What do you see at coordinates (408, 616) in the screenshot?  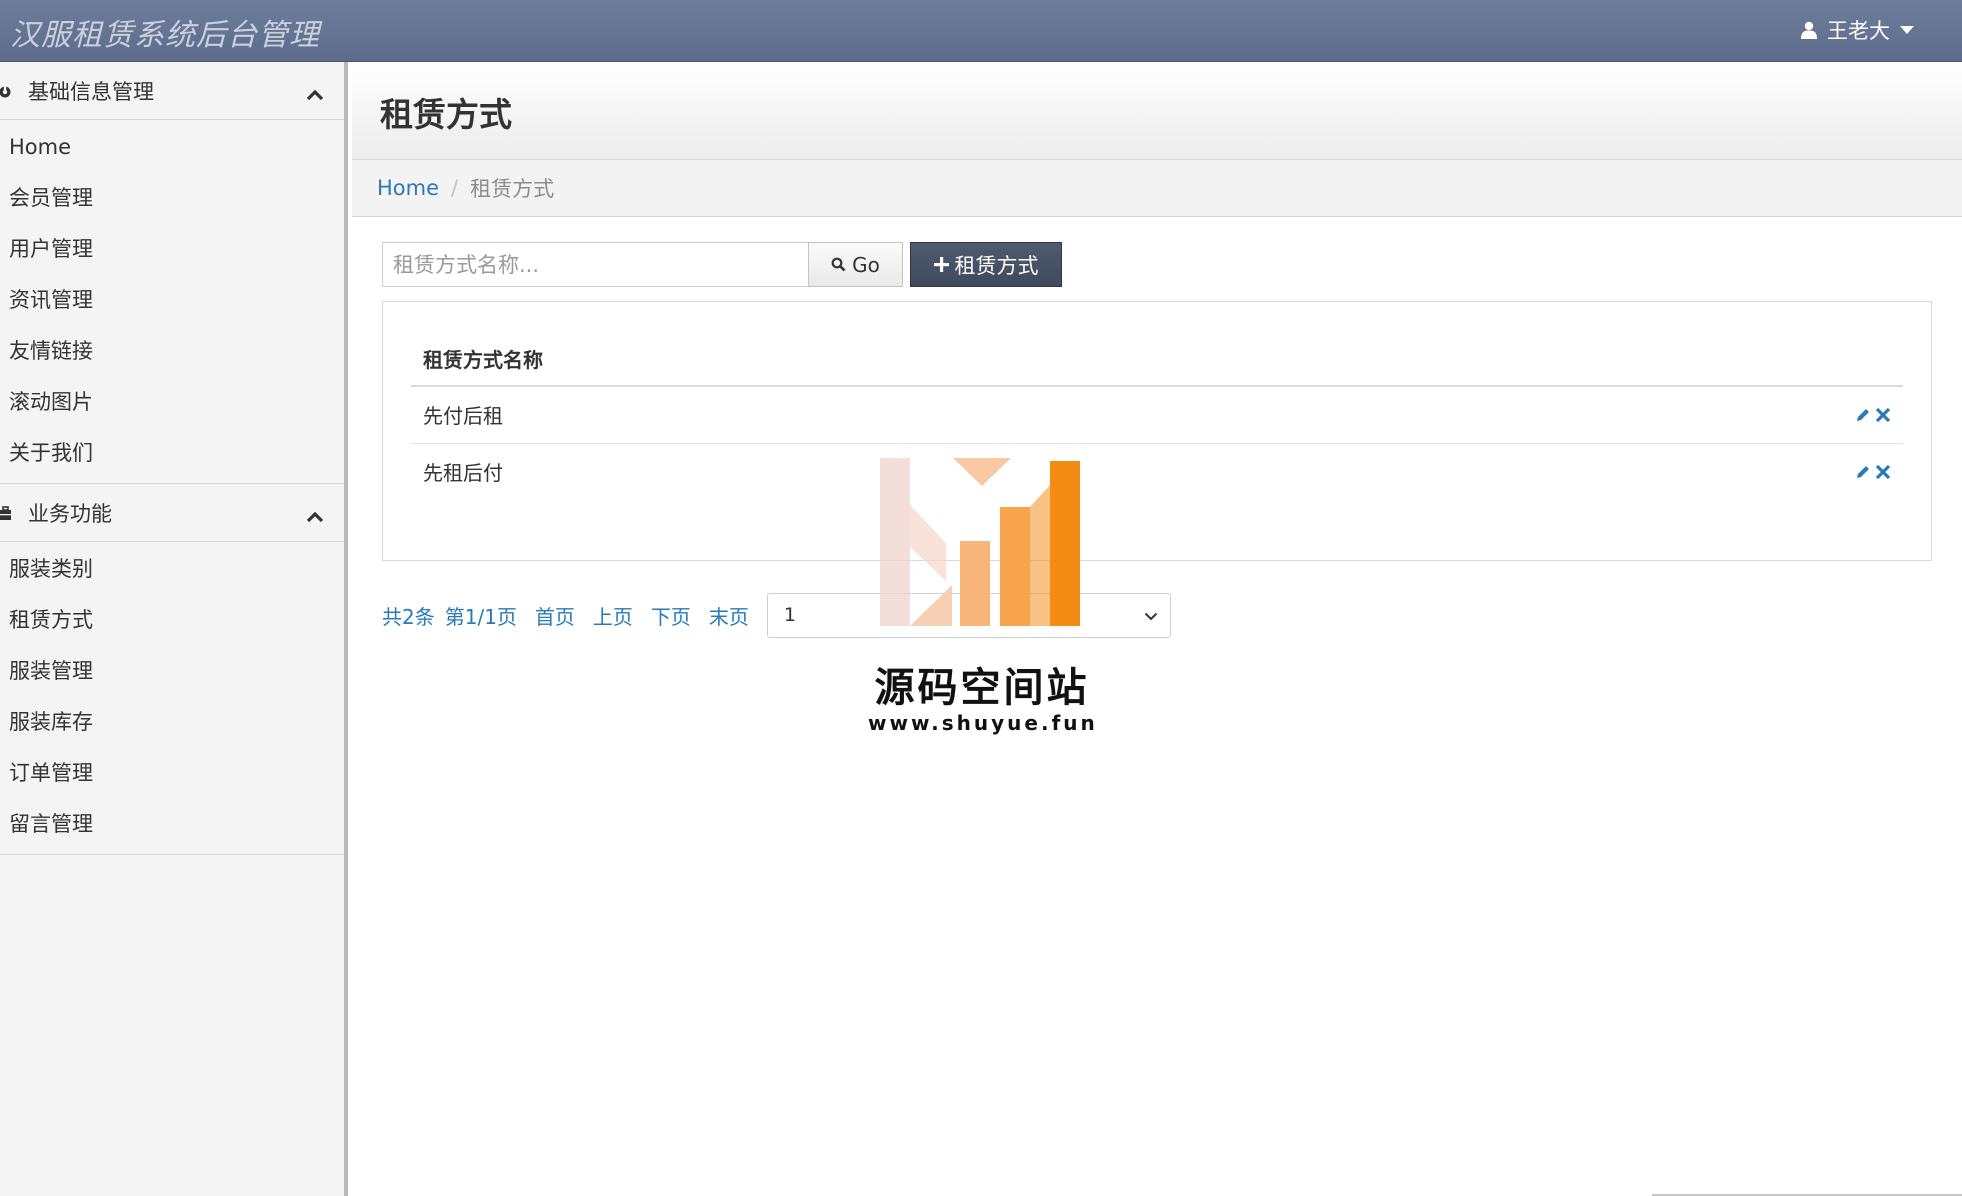 I see `pagination-total: 共2条` at bounding box center [408, 616].